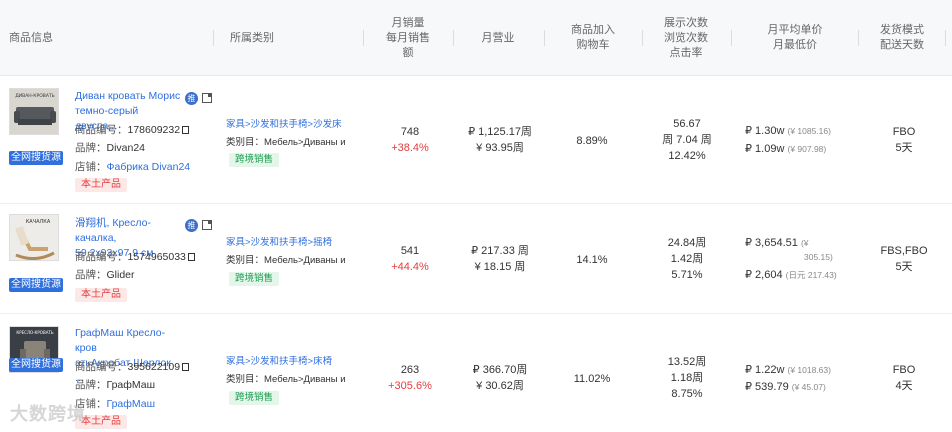  What do you see at coordinates (500, 259) in the screenshot?
I see `monthly-revenue: ₽ 217.33 周 ¥ 18.15 周` at bounding box center [500, 259].